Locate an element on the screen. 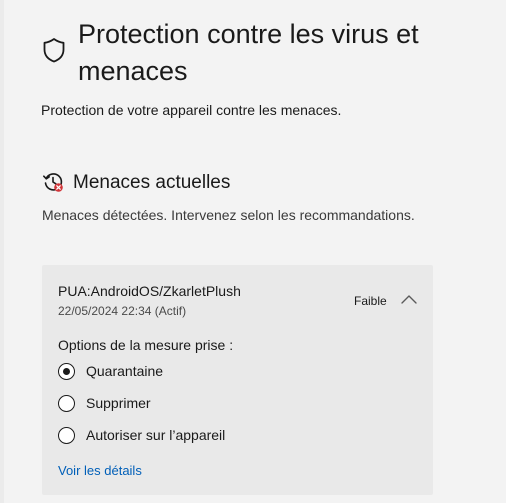  collapse-button is located at coordinates (409, 300).